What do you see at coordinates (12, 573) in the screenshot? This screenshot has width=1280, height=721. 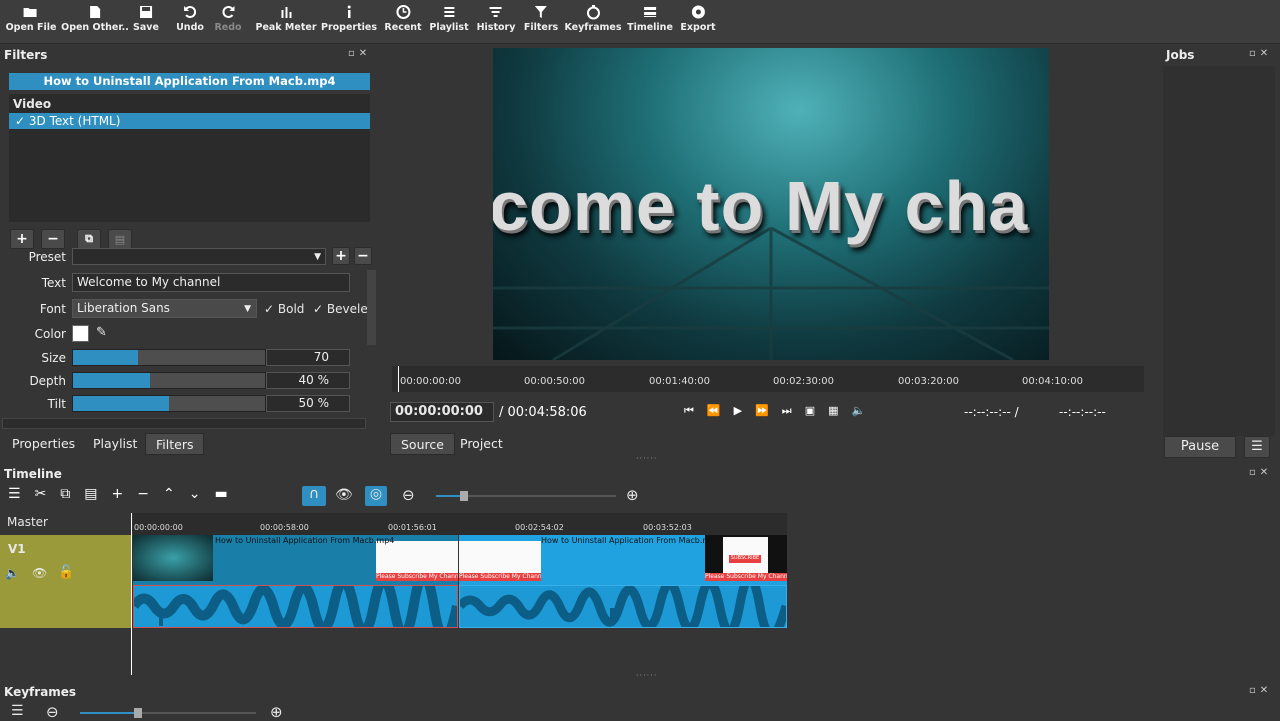 I see `mute-icon: 🔈` at bounding box center [12, 573].